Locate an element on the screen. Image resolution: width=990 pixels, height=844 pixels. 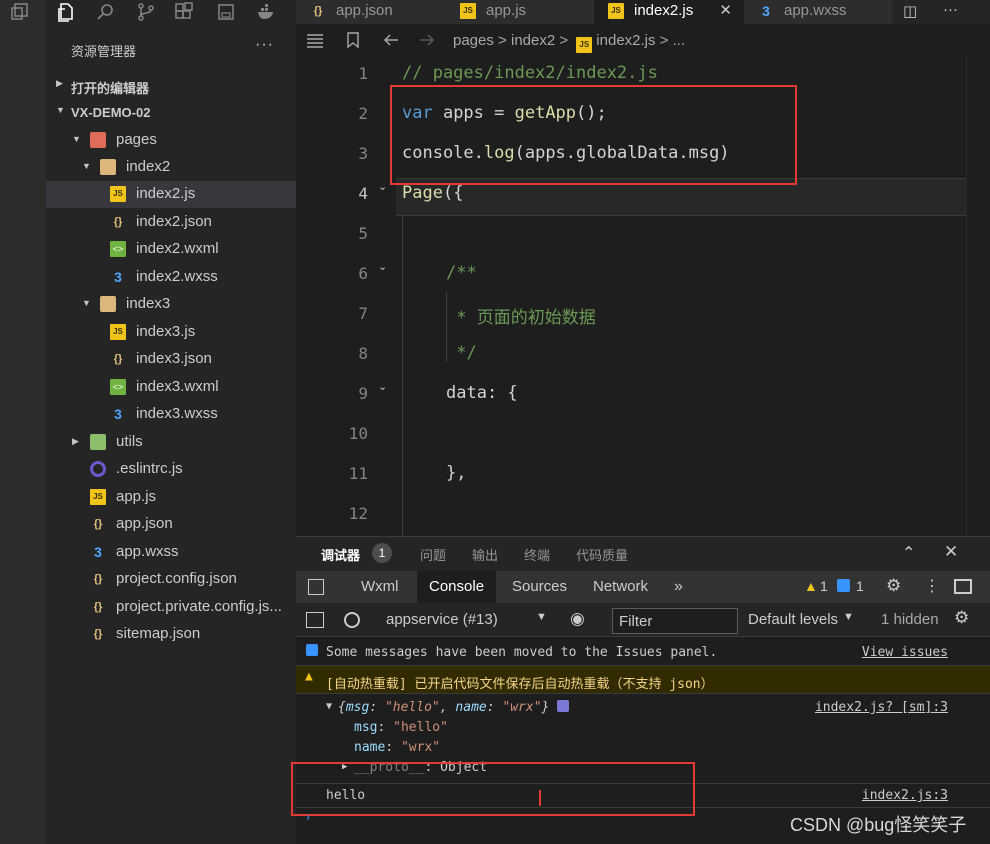
source-link: index2.js:3 is located at coordinates (905, 795).